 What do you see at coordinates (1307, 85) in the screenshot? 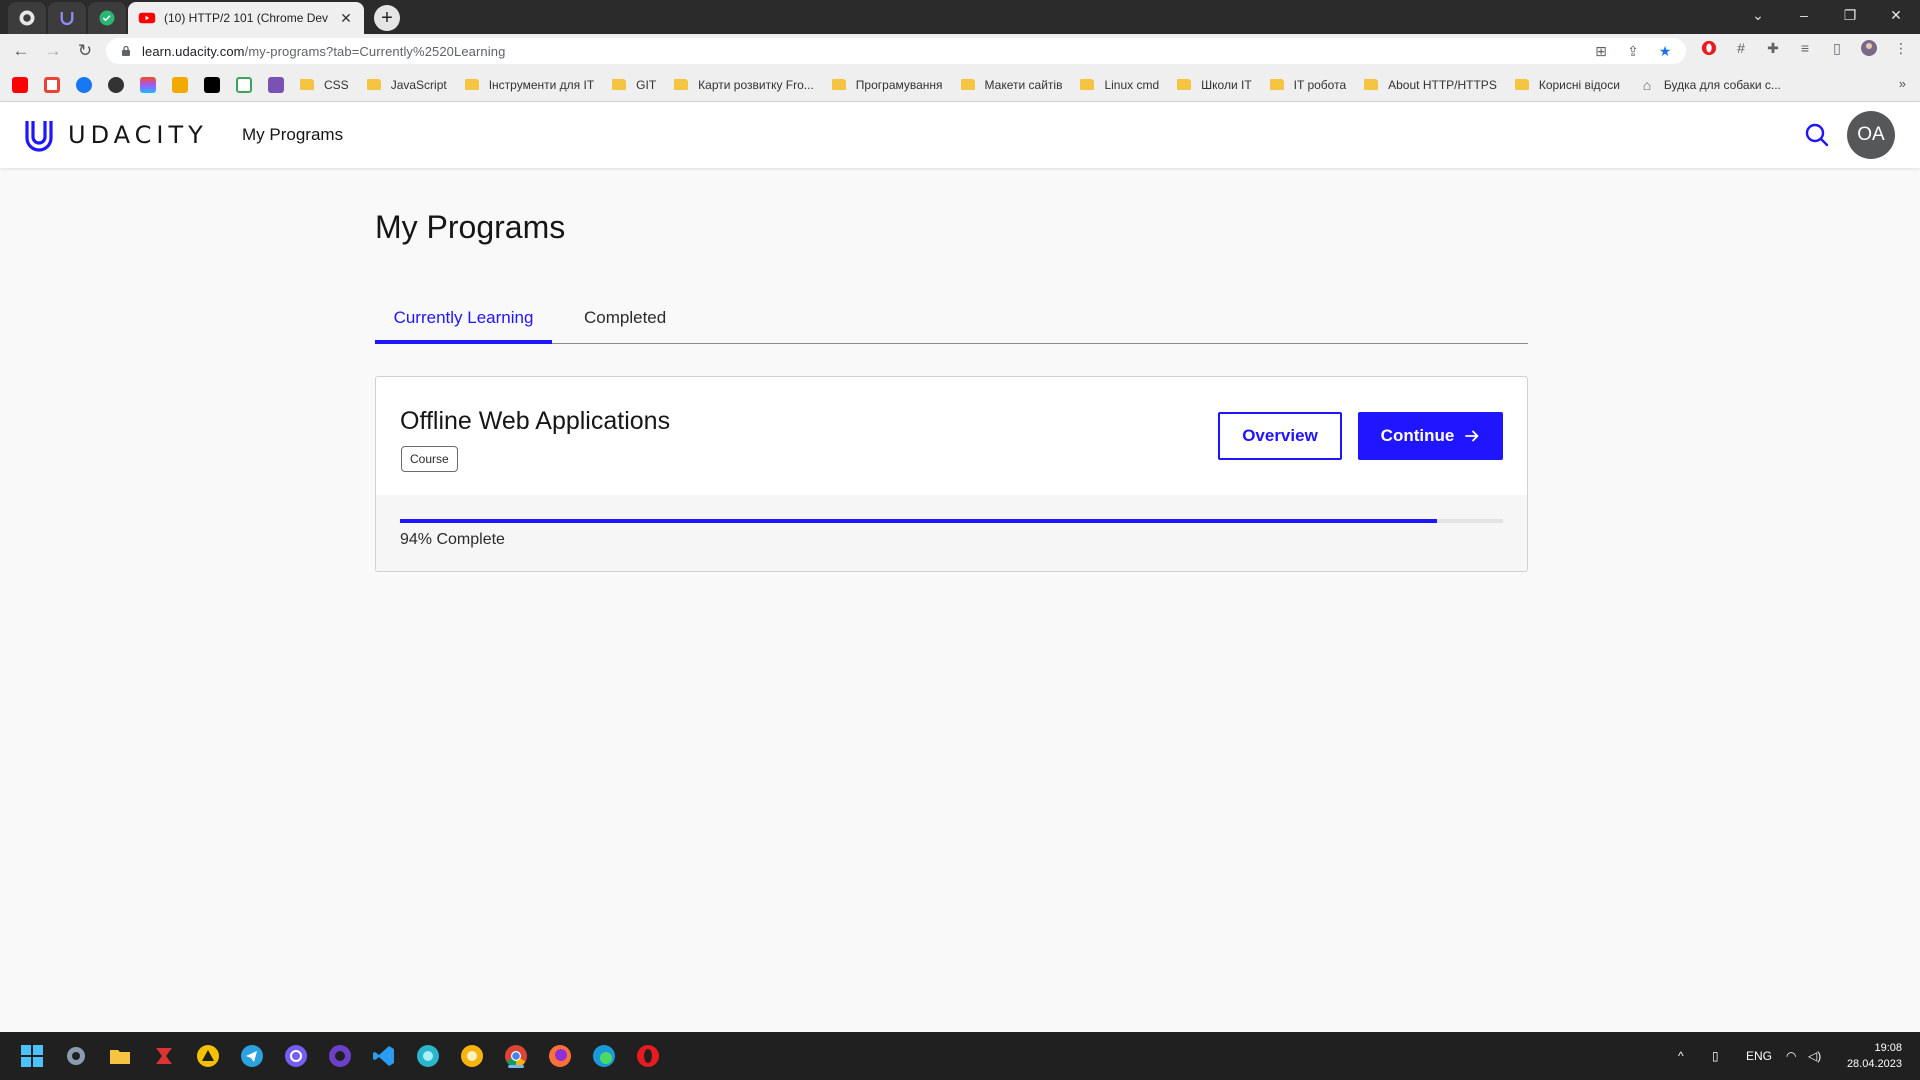
I see `bookmark-folder: IT робота` at bounding box center [1307, 85].